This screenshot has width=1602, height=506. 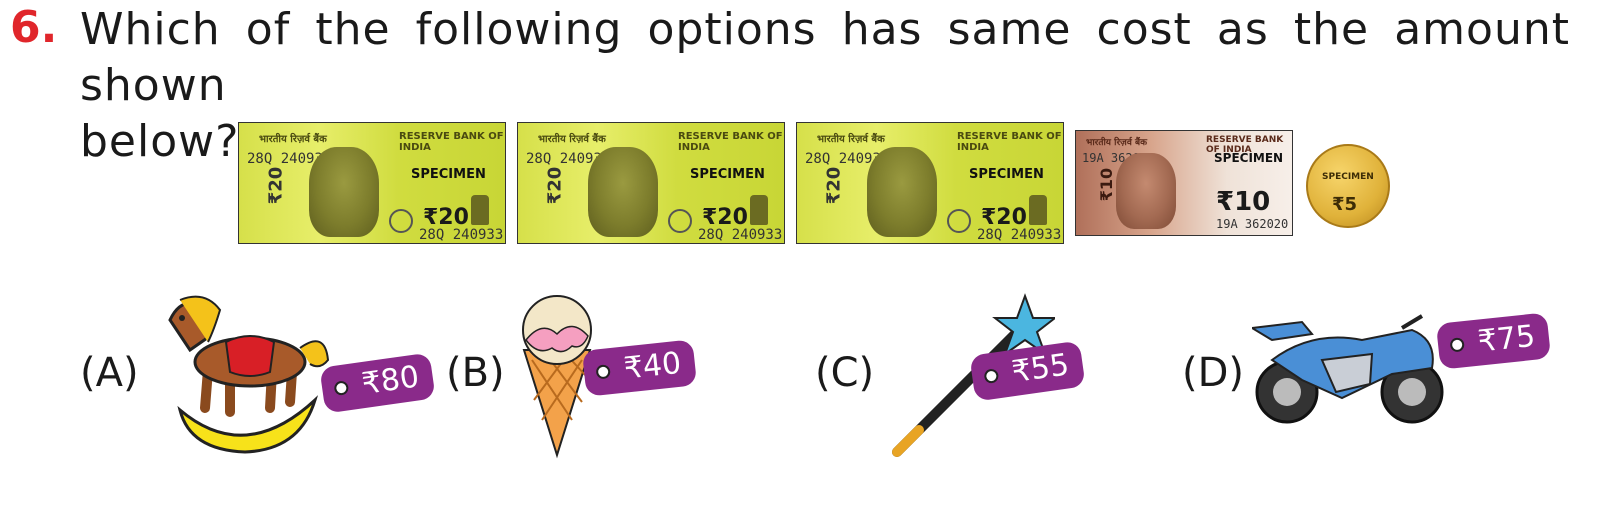 What do you see at coordinates (34, 27) in the screenshot?
I see `question-number: 6.` at bounding box center [34, 27].